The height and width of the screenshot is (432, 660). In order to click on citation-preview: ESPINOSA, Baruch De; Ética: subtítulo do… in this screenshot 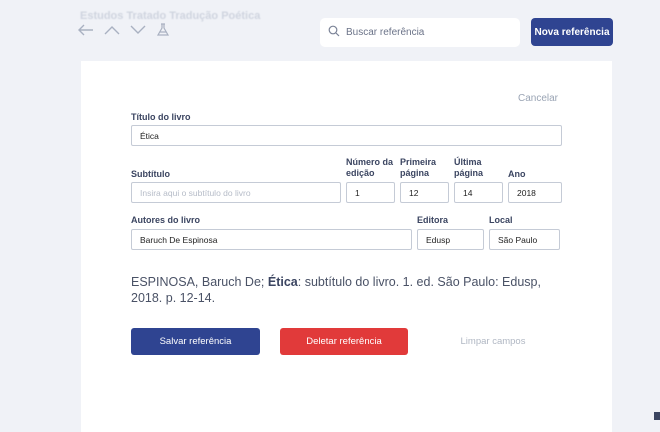, I will do `click(351, 290)`.